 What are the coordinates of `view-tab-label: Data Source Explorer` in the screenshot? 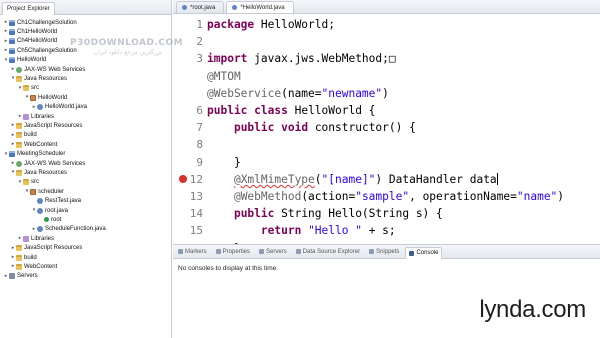 It's located at (331, 251).